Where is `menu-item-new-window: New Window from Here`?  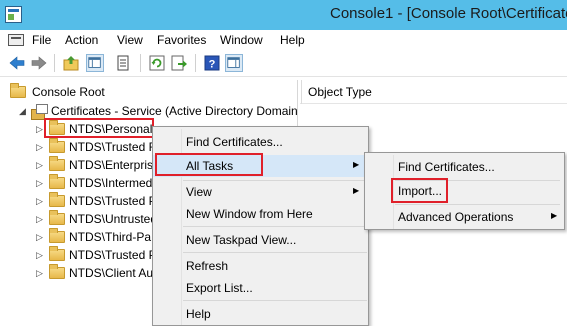 menu-item-new-window: New Window from Here is located at coordinates (260, 214).